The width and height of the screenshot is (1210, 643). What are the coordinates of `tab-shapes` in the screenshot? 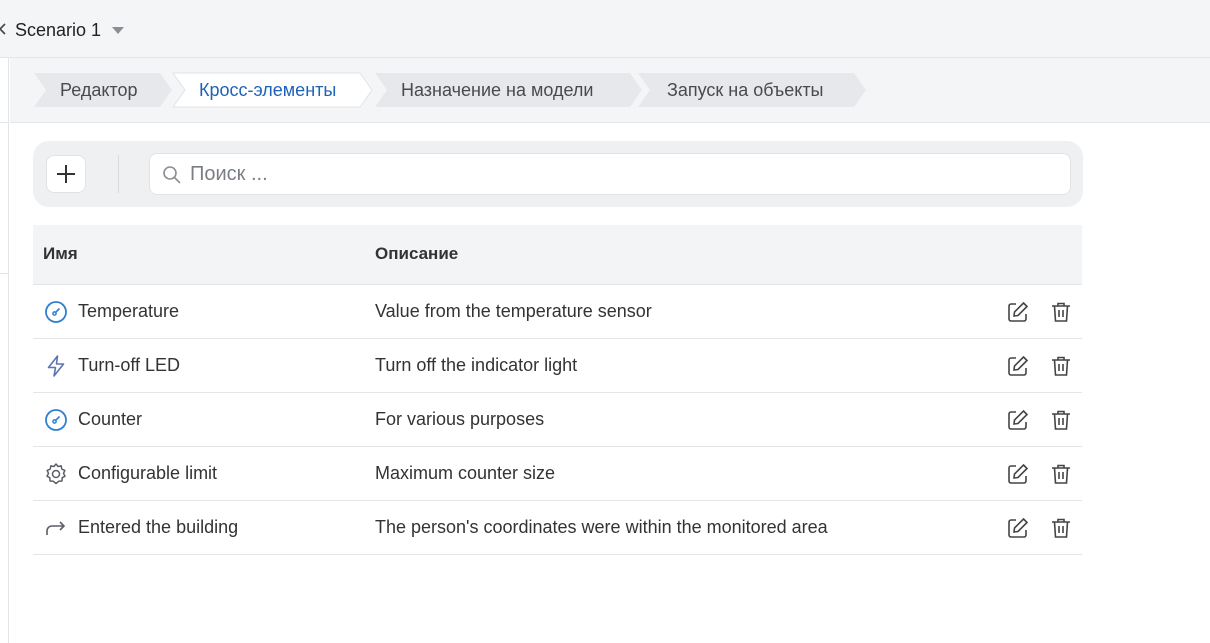 It's located at (450, 90).